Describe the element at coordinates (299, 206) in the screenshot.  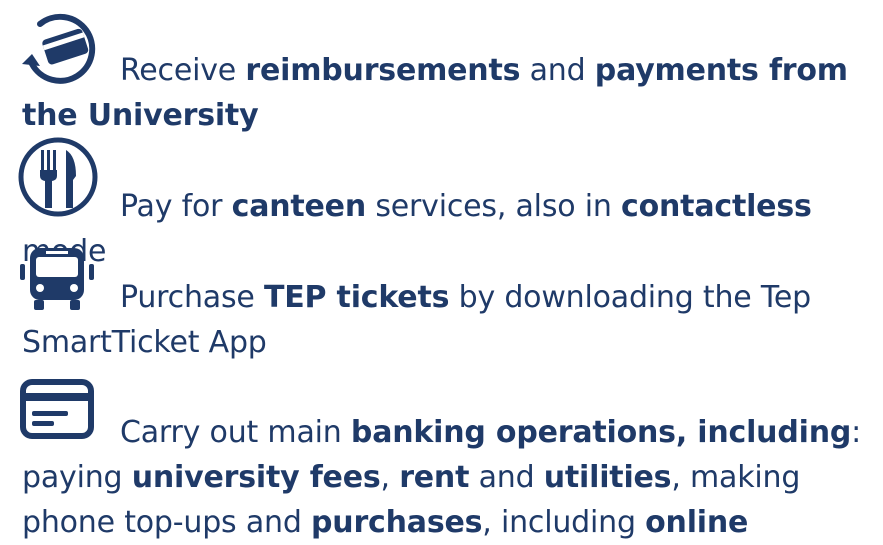
I see `seg-bold: canteen` at that location.